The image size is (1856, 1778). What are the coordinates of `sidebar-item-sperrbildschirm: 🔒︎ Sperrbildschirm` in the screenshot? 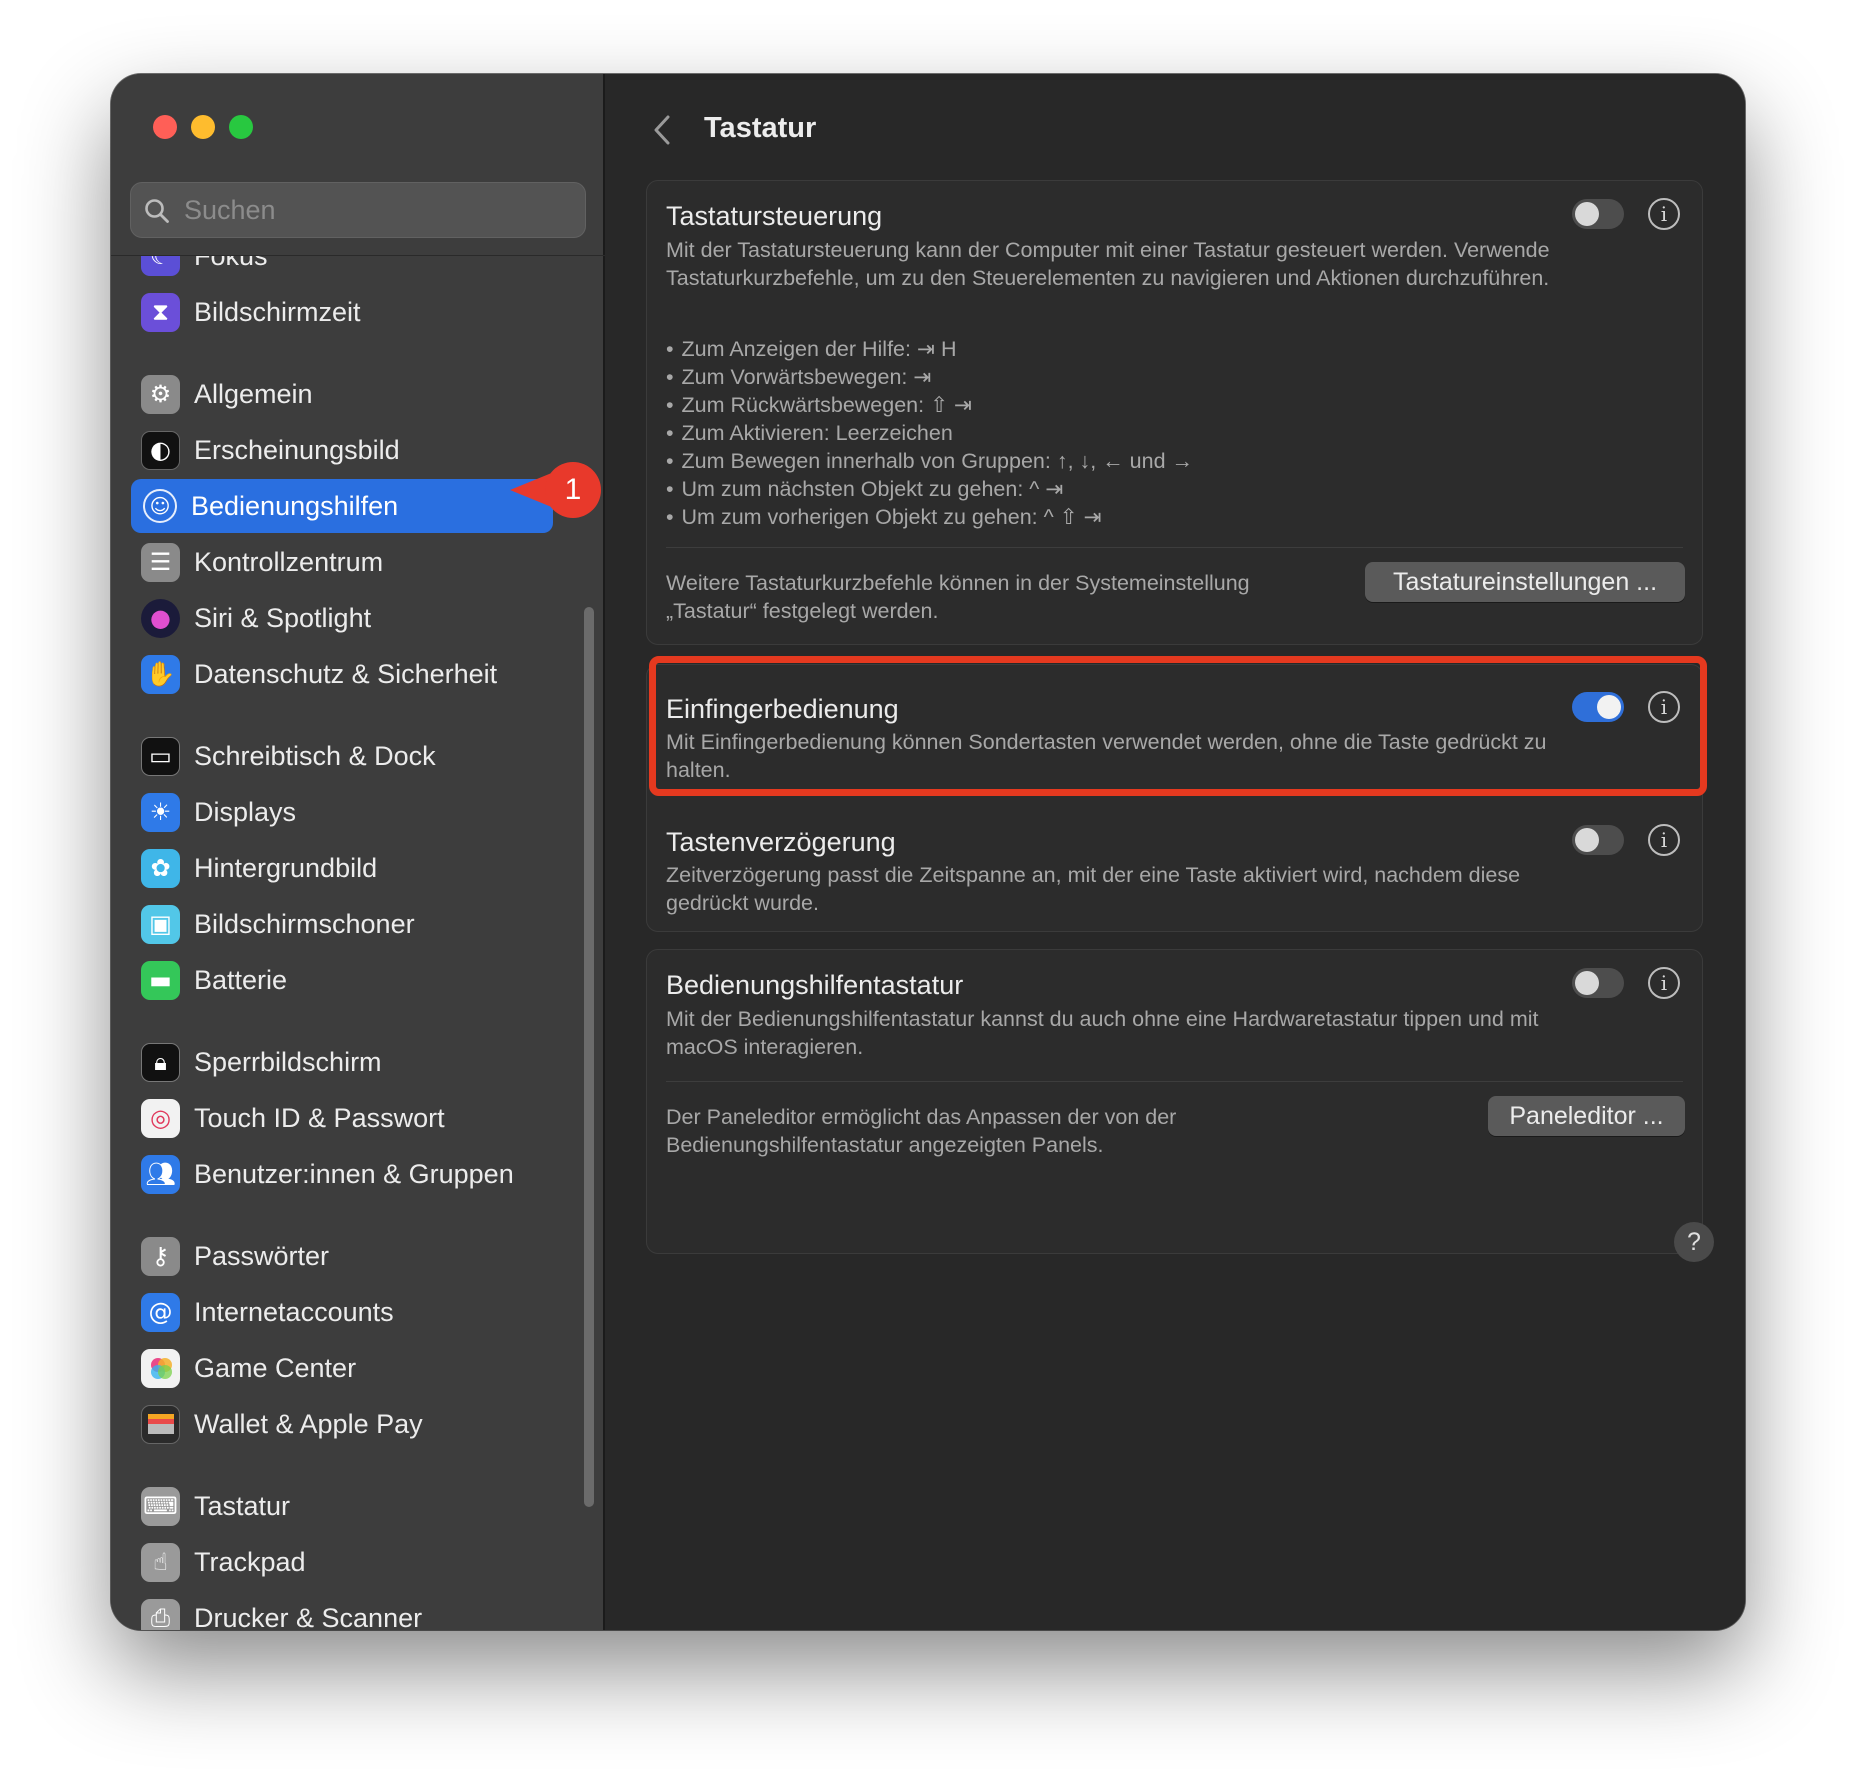 It's located at (342, 1062).